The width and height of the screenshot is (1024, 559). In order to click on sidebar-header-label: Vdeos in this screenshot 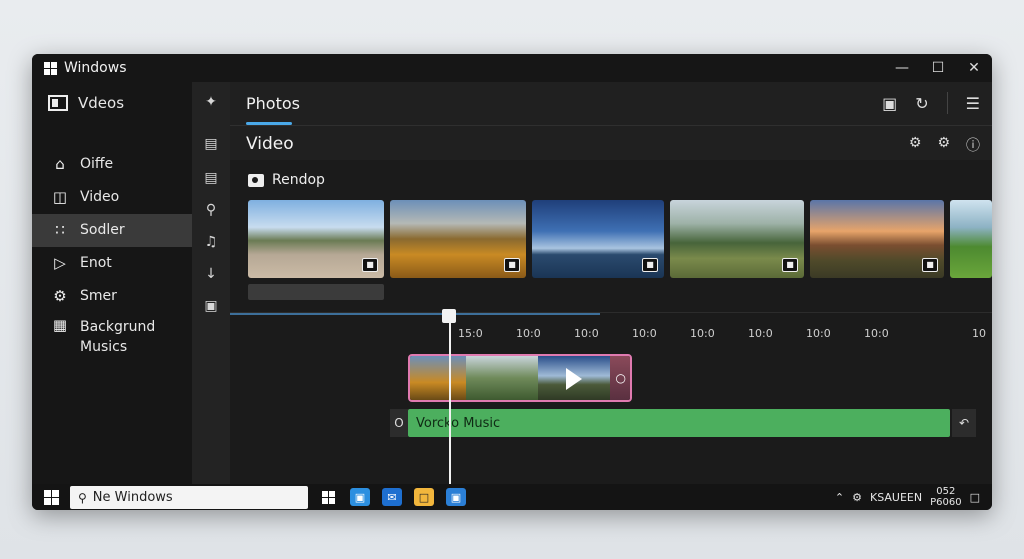, I will do `click(101, 103)`.